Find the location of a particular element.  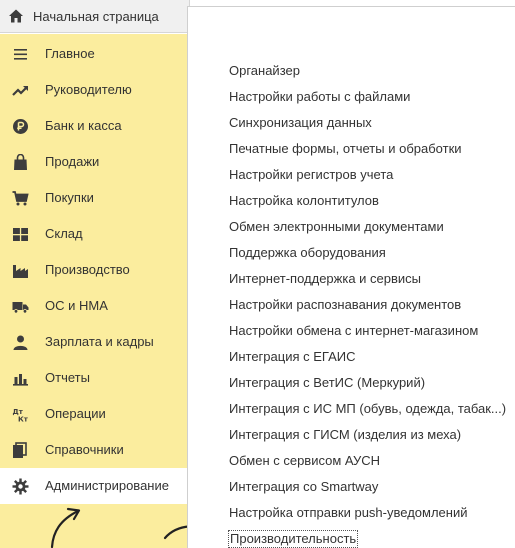

debit-credit-icon: Дт Кт is located at coordinates (21, 416).